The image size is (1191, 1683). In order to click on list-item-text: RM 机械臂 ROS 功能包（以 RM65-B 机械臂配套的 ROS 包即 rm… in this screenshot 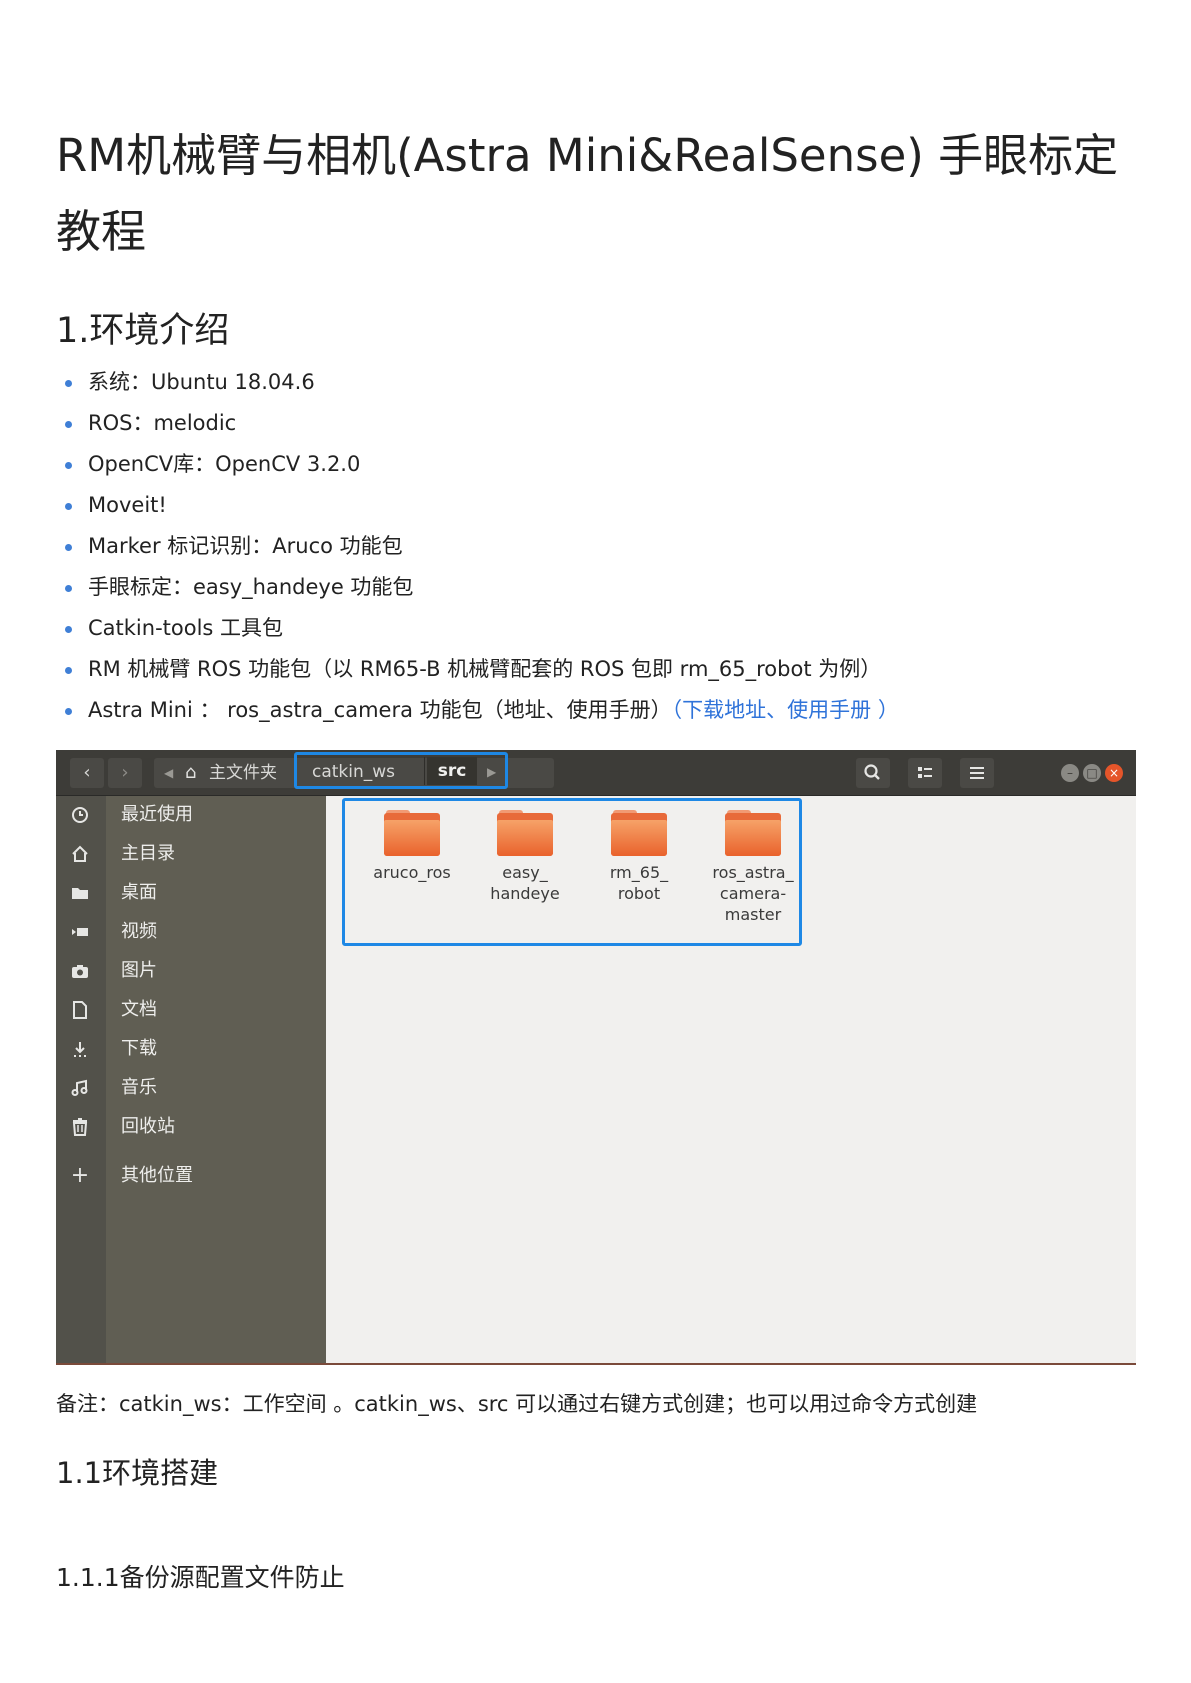, I will do `click(485, 669)`.